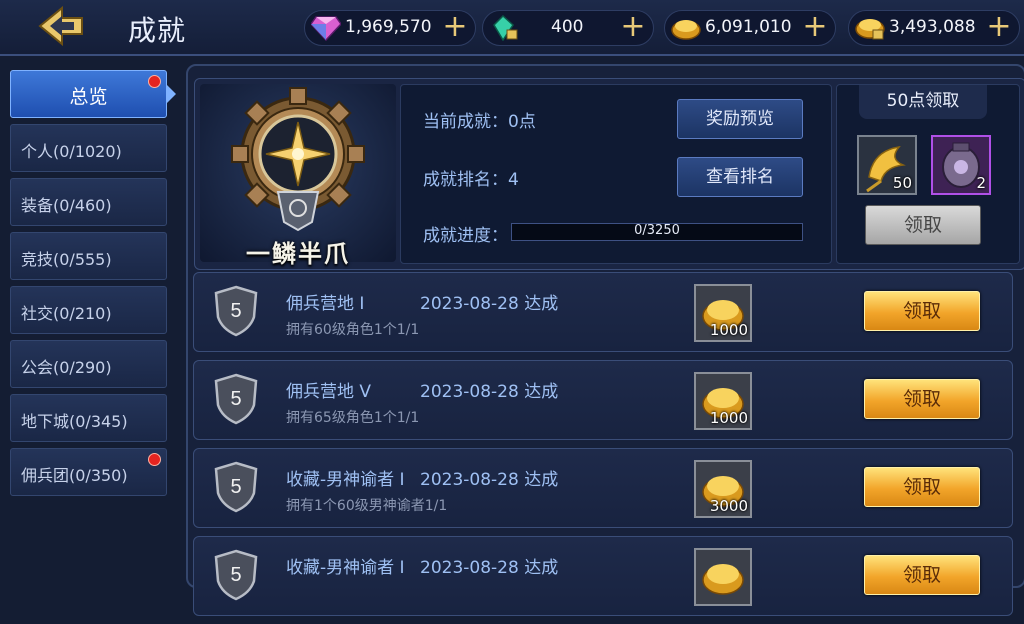 Image resolution: width=1024 pixels, height=624 pixels. I want to click on view-ranking-button: 查看排名, so click(740, 177).